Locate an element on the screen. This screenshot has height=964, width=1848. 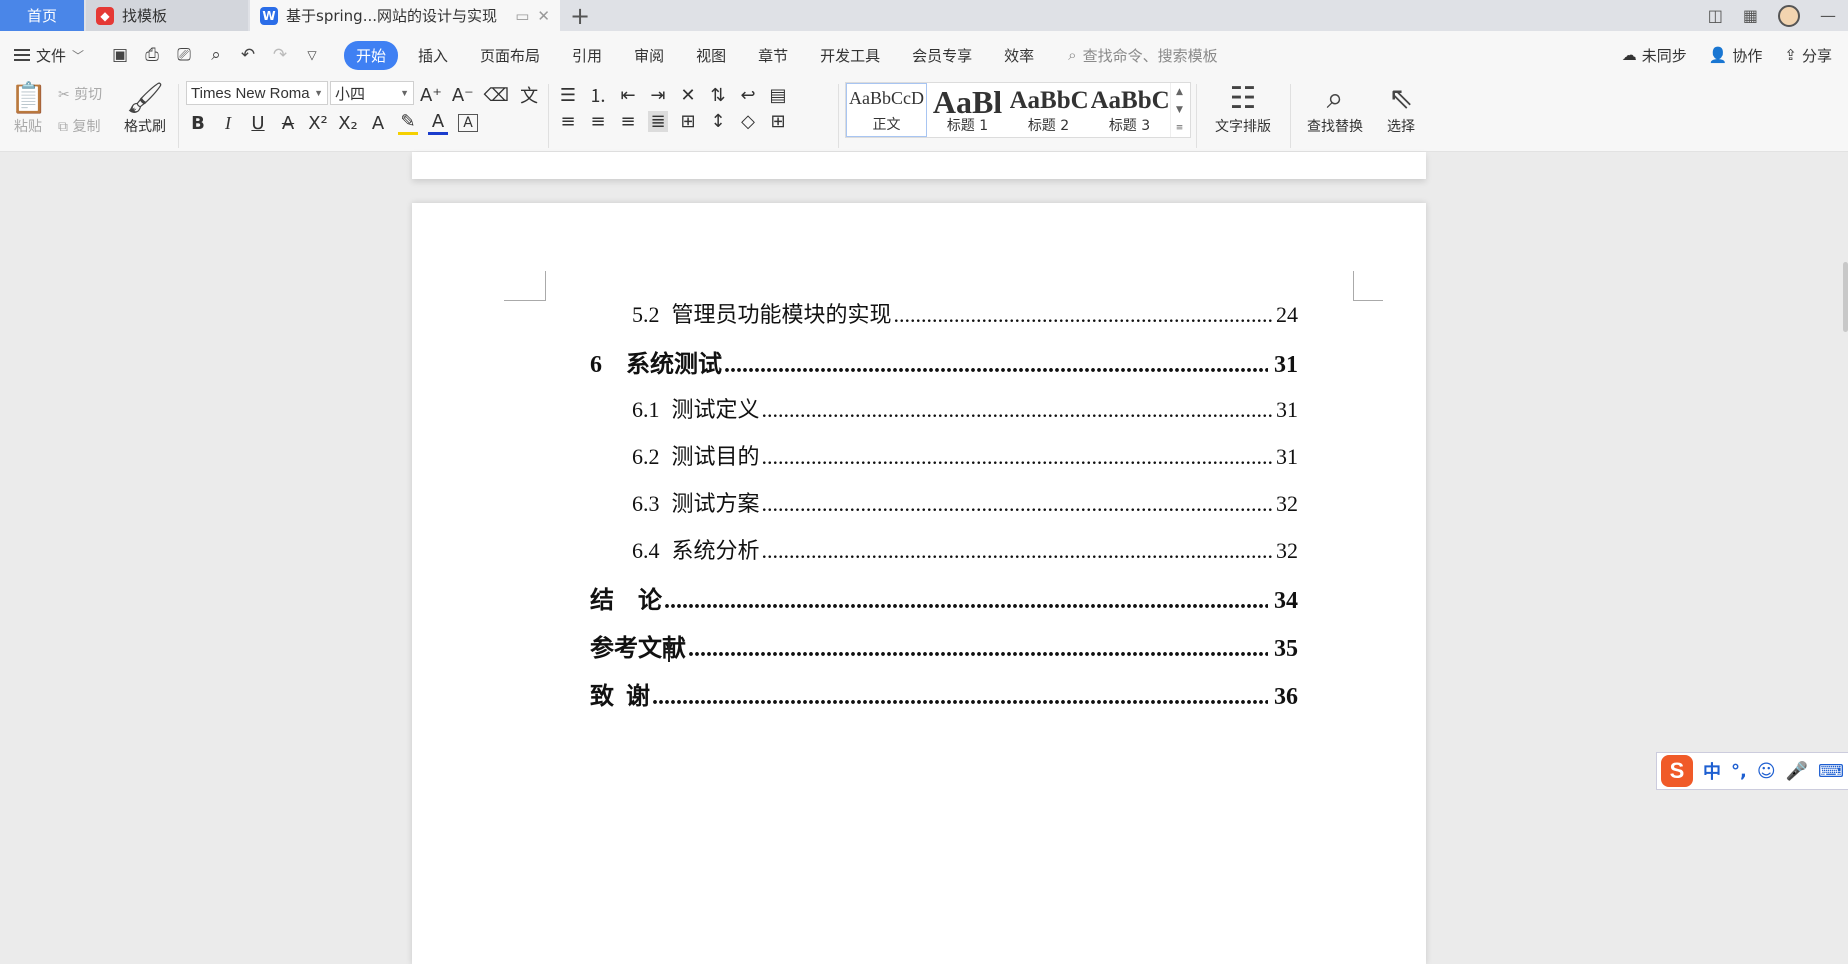
subscript-icon: X₂ is located at coordinates (348, 123).